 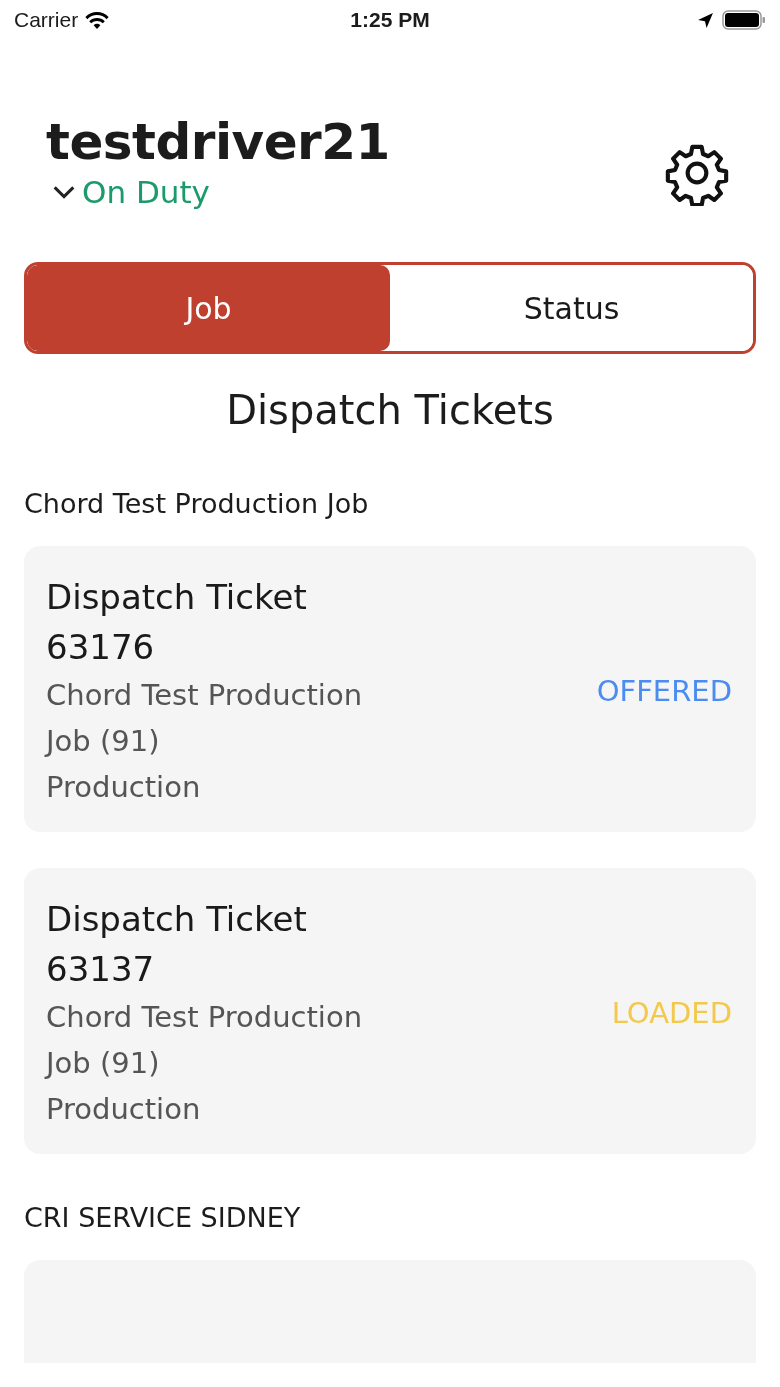 I want to click on ticket-status: OFFERED, so click(x=664, y=691).